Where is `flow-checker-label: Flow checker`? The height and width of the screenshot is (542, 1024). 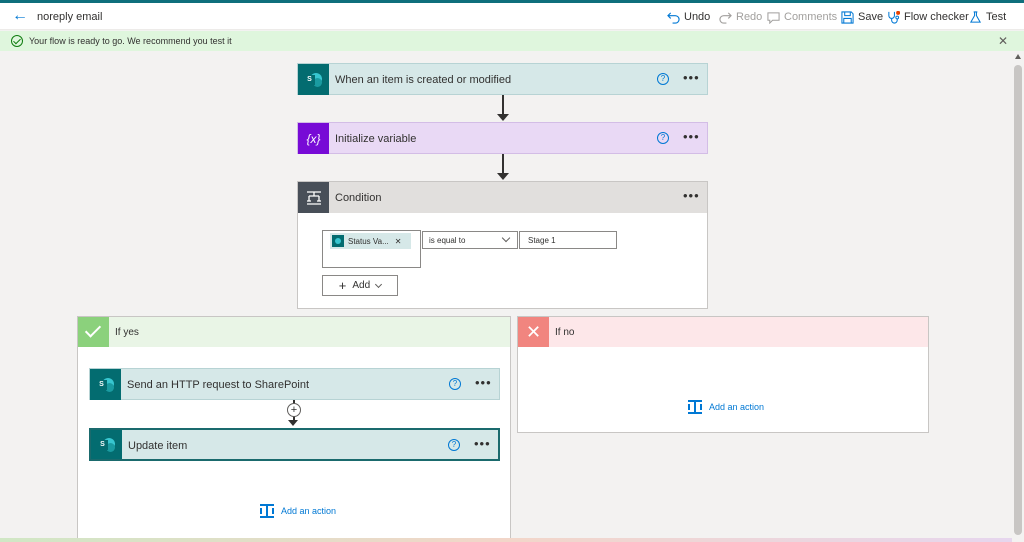 flow-checker-label: Flow checker is located at coordinates (936, 17).